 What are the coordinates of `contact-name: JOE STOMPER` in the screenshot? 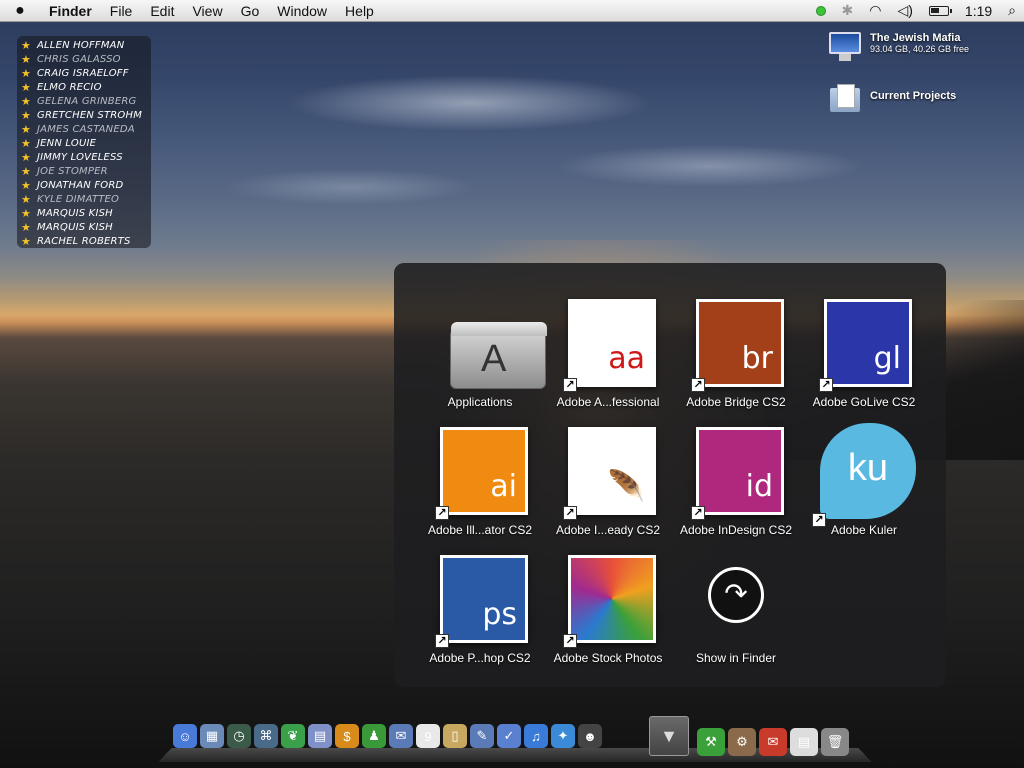 It's located at (72, 171).